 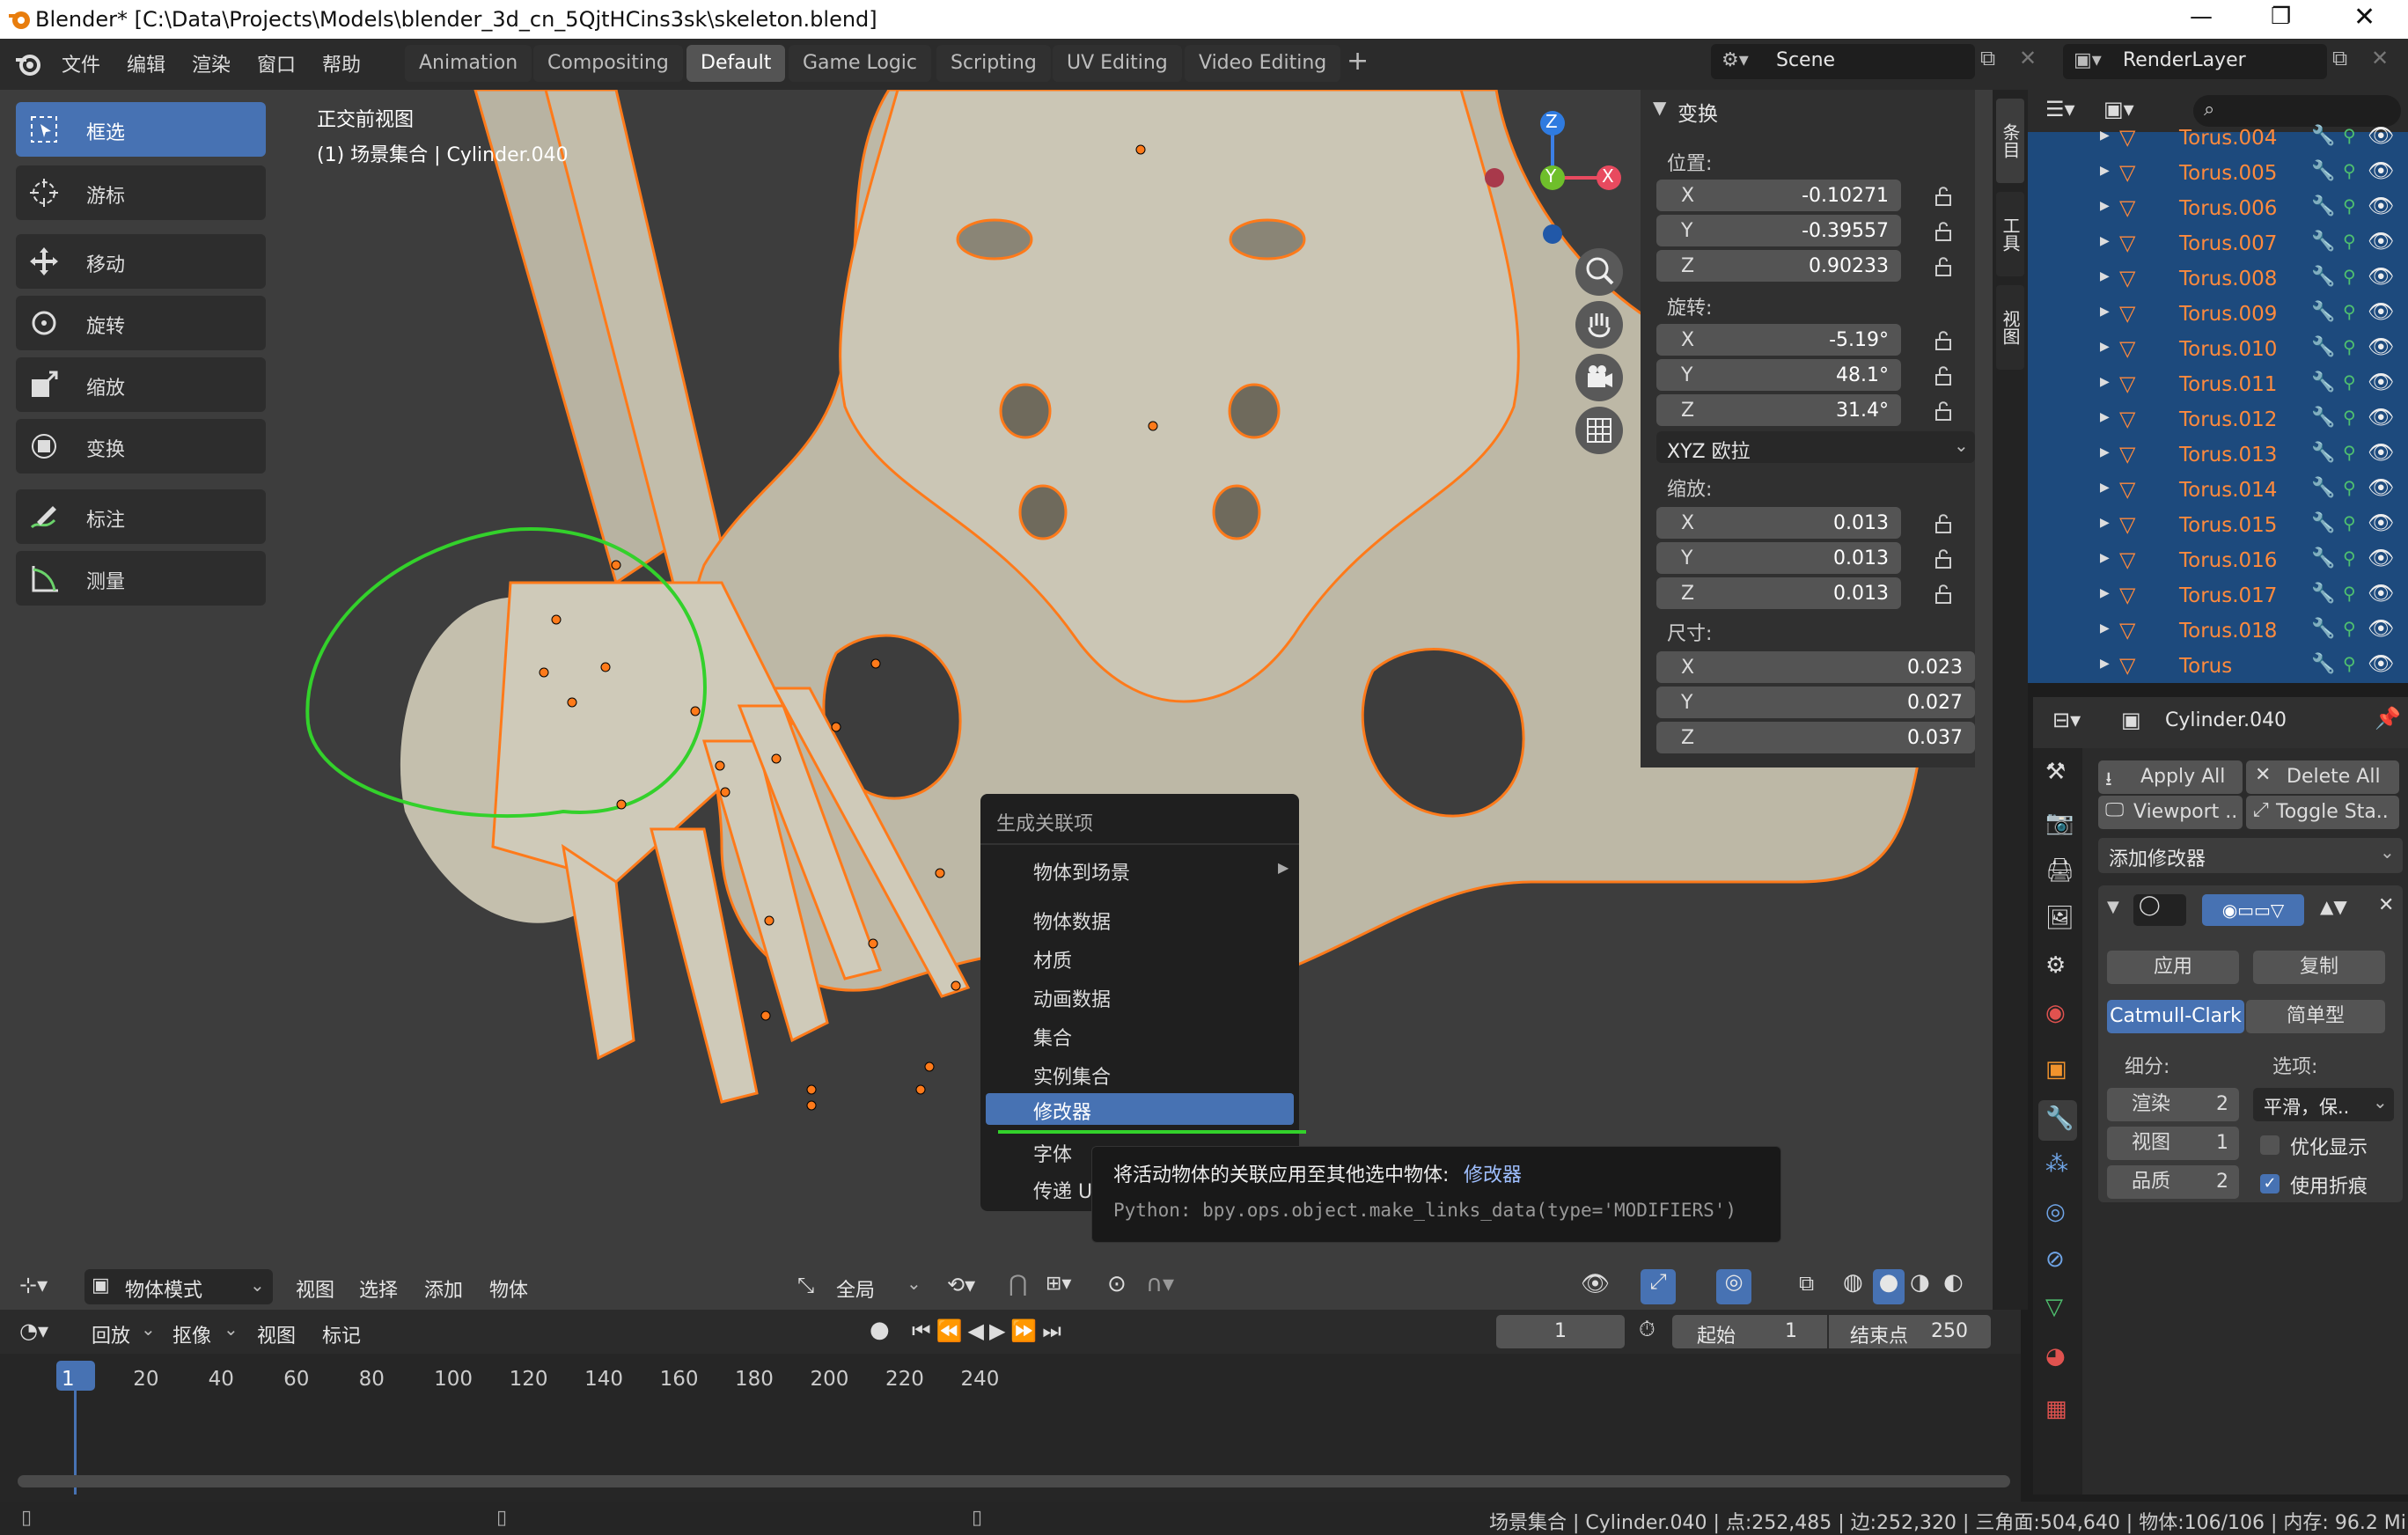 What do you see at coordinates (2055, 1356) in the screenshot?
I see `material-icon: ◕` at bounding box center [2055, 1356].